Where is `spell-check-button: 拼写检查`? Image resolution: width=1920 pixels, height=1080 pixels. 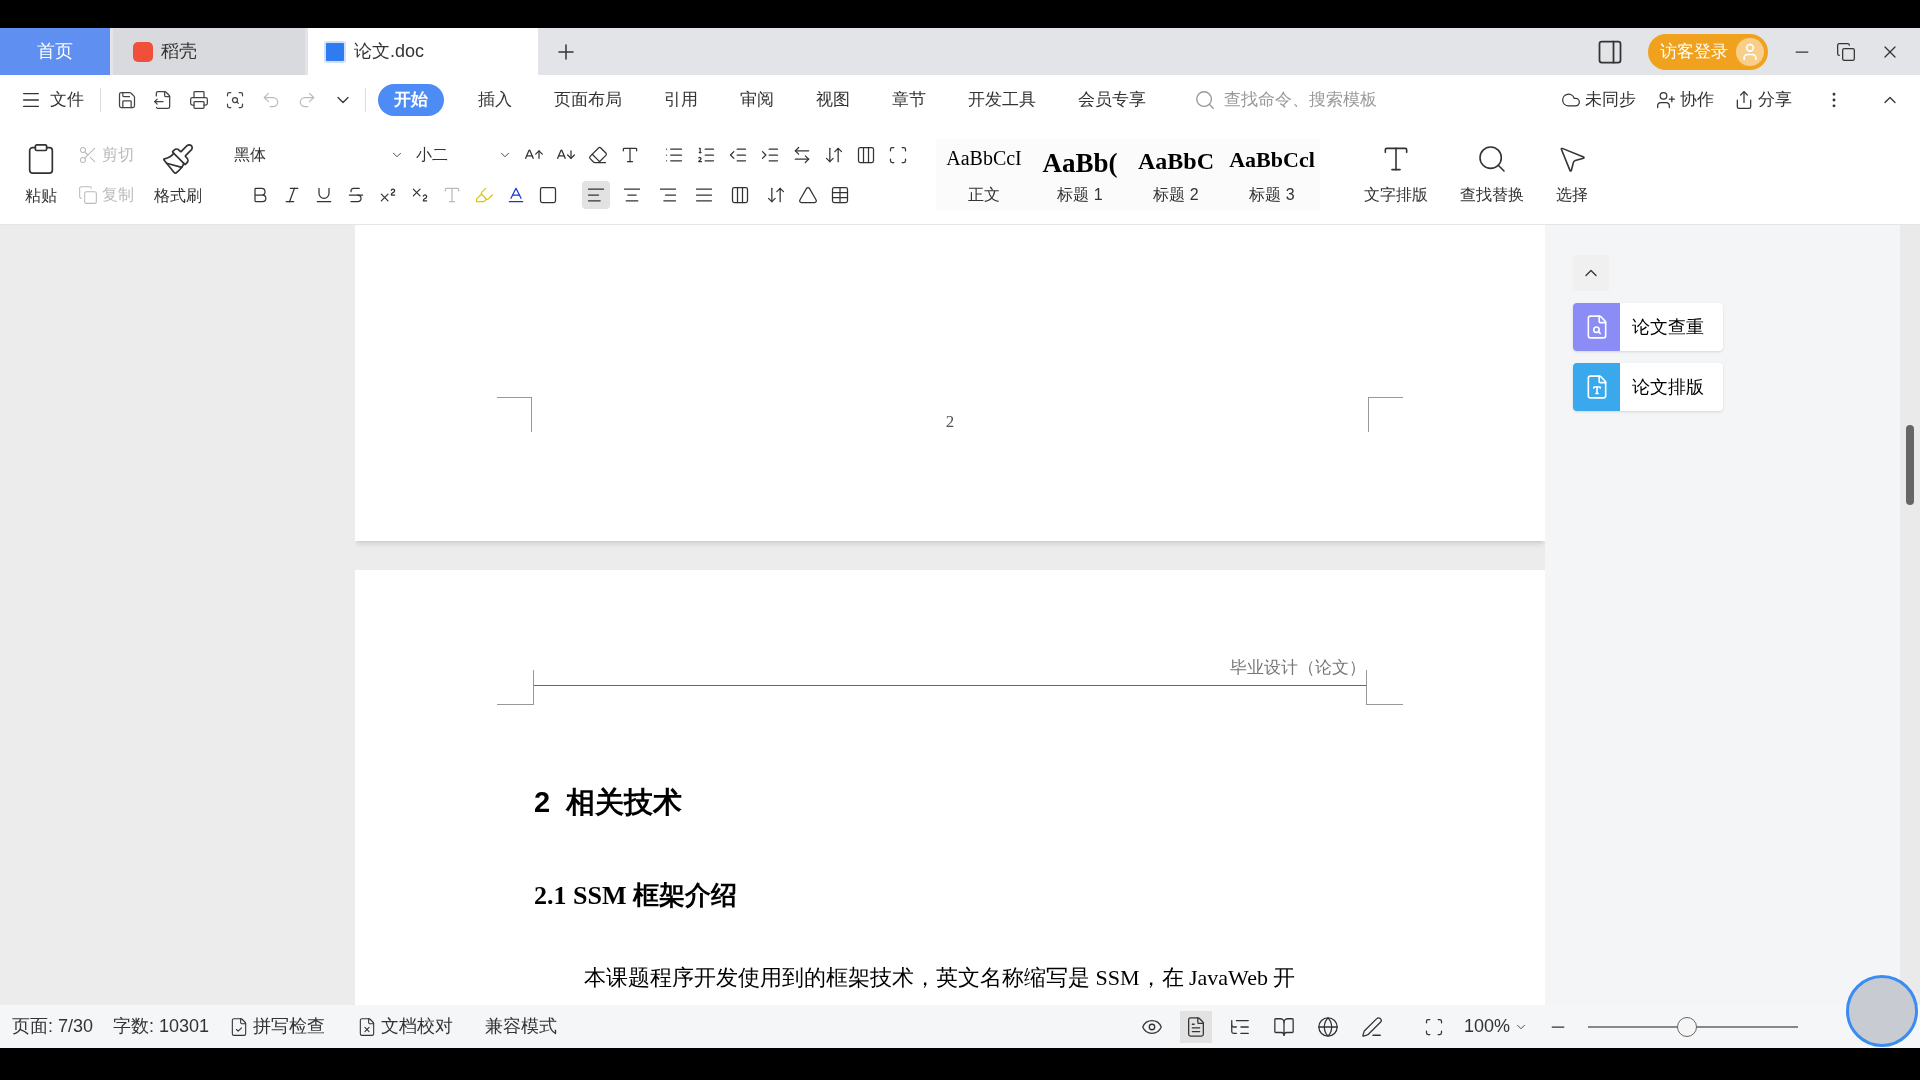 spell-check-button: 拼写检查 is located at coordinates (277, 1026).